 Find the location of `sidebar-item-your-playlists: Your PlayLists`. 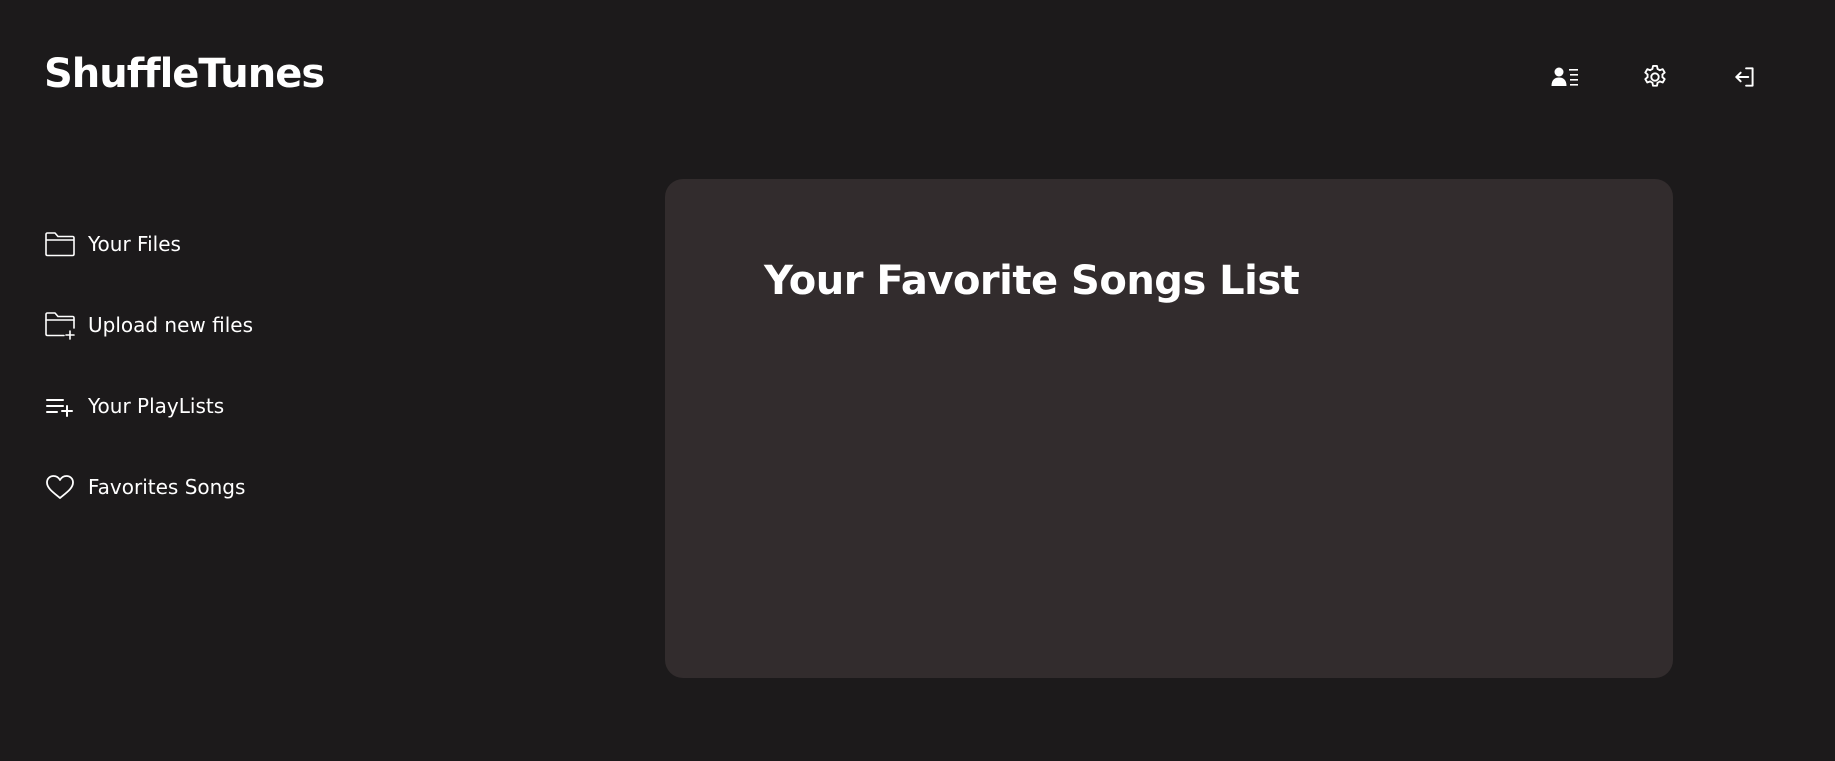

sidebar-item-your-playlists: Your PlayLists is located at coordinates (204, 406).